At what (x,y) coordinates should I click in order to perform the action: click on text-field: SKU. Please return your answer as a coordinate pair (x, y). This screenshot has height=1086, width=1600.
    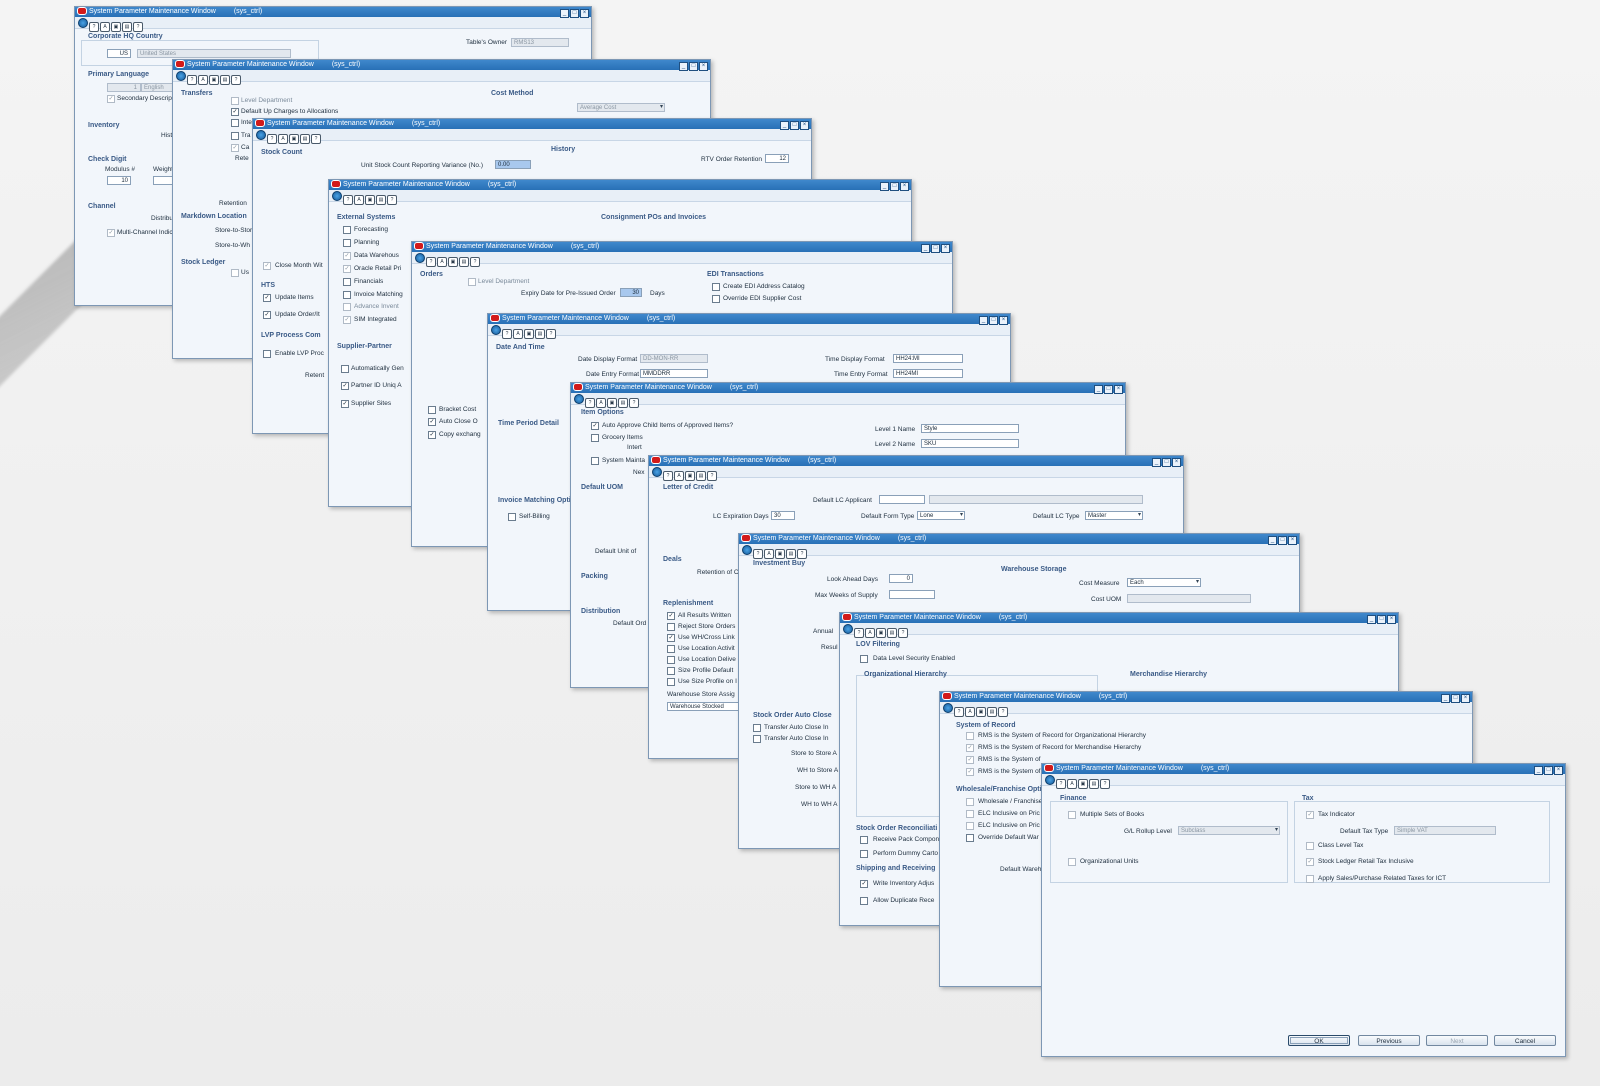
    Looking at the image, I should click on (970, 443).